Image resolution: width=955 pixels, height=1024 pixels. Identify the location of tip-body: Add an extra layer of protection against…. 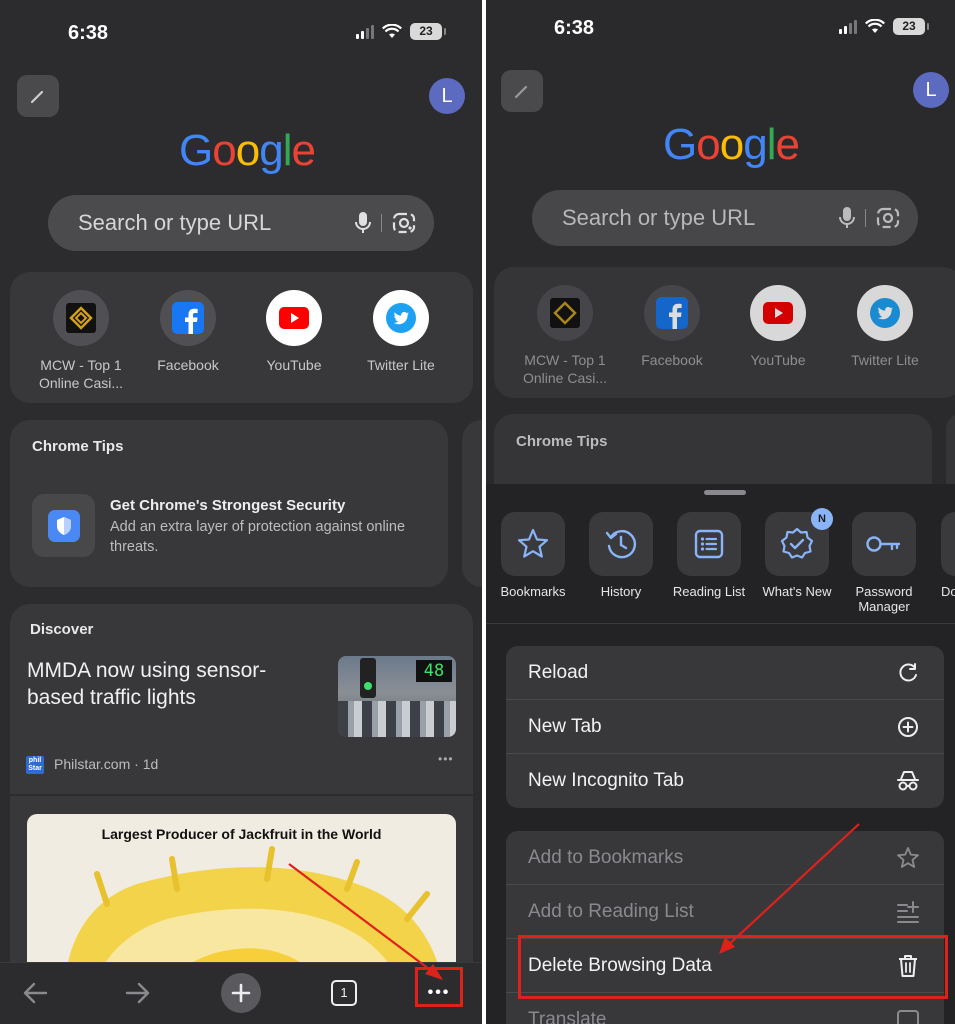
(258, 537).